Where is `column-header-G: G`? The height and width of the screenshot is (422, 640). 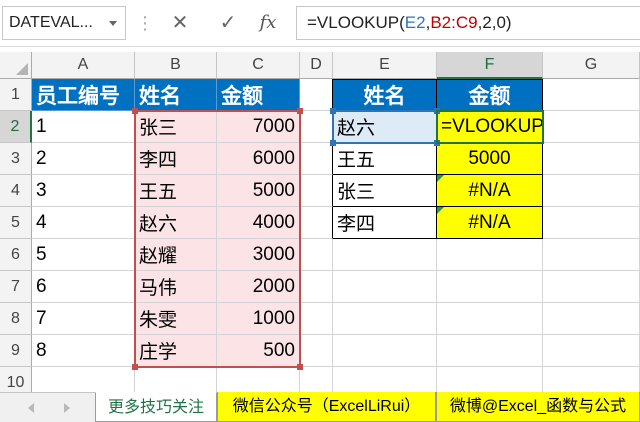 column-header-G: G is located at coordinates (591, 65).